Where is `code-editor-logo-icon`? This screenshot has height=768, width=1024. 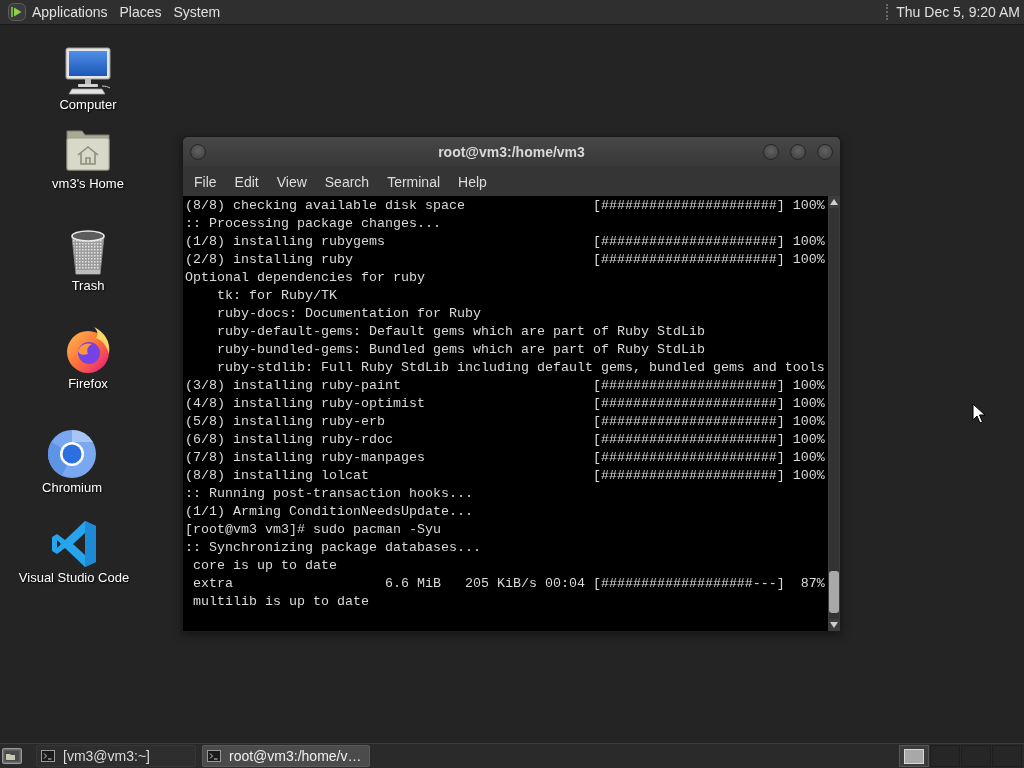
code-editor-logo-icon is located at coordinates (74, 544).